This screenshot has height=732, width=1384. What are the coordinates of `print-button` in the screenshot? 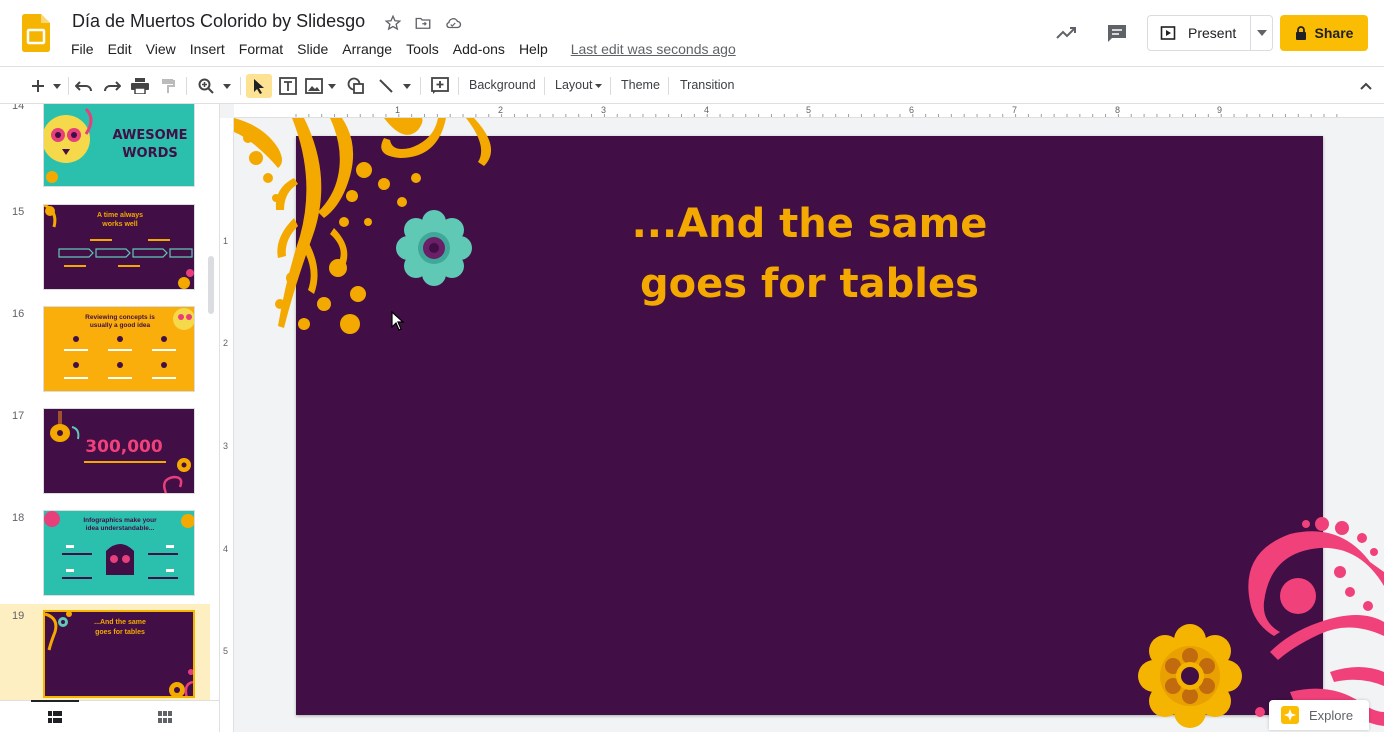 It's located at (140, 86).